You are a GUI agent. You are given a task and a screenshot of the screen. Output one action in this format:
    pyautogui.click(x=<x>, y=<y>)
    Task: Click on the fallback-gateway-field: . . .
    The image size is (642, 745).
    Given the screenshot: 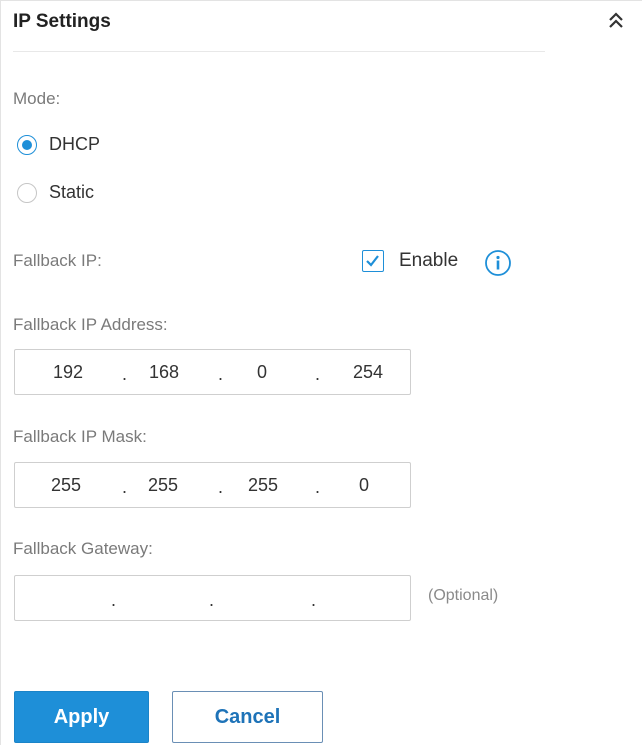 What is the action you would take?
    pyautogui.click(x=212, y=598)
    